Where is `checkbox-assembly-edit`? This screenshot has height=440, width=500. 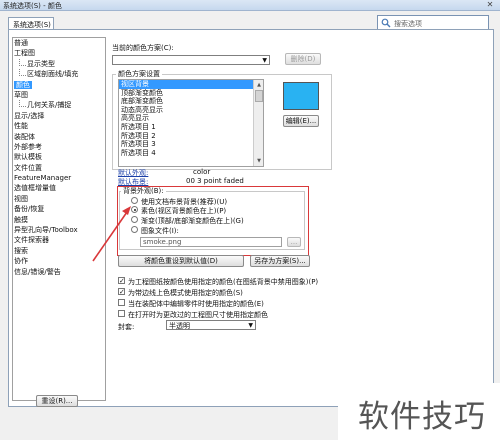
checkbox-assembly-edit is located at coordinates (121, 302).